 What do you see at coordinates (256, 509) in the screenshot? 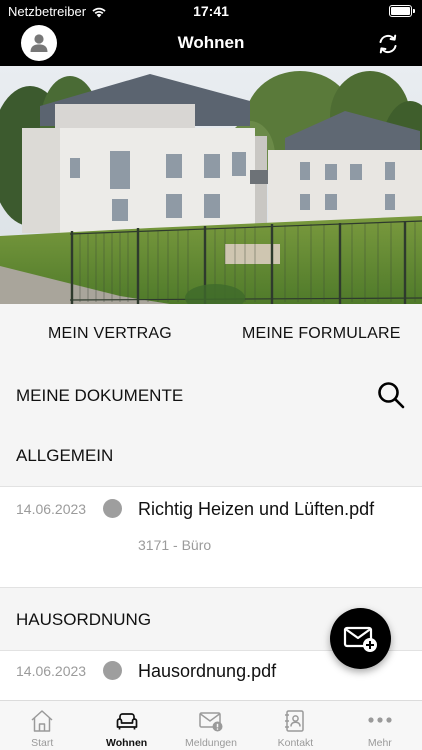
I see `document-name: Richtig Heizen und Lüften.pdf` at bounding box center [256, 509].